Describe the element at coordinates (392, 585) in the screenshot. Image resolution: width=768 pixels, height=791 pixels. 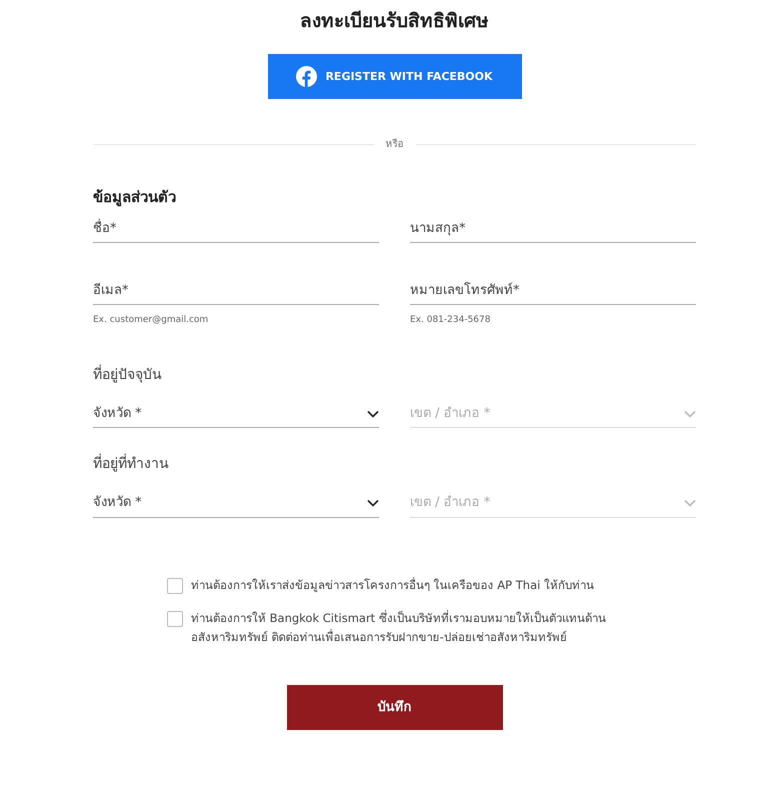
I see `consent-text: ท่านต้องการให้เราส่งข้อมูลข่าวสารโครงการอื่นๆ ในเครือของ AP Thai ให้กับท่าน` at that location.